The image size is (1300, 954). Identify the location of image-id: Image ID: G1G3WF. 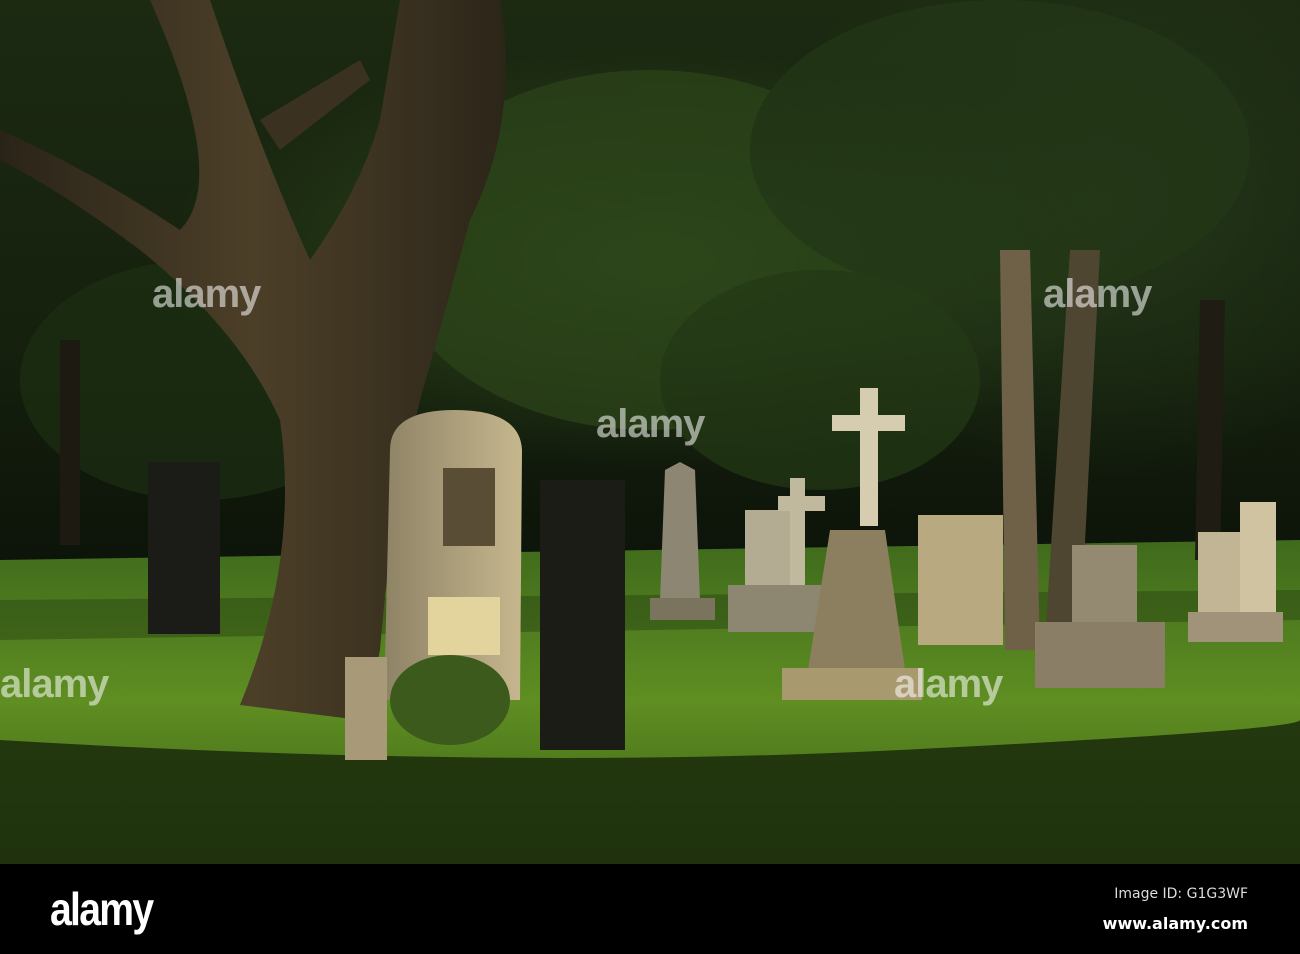
(1181, 894).